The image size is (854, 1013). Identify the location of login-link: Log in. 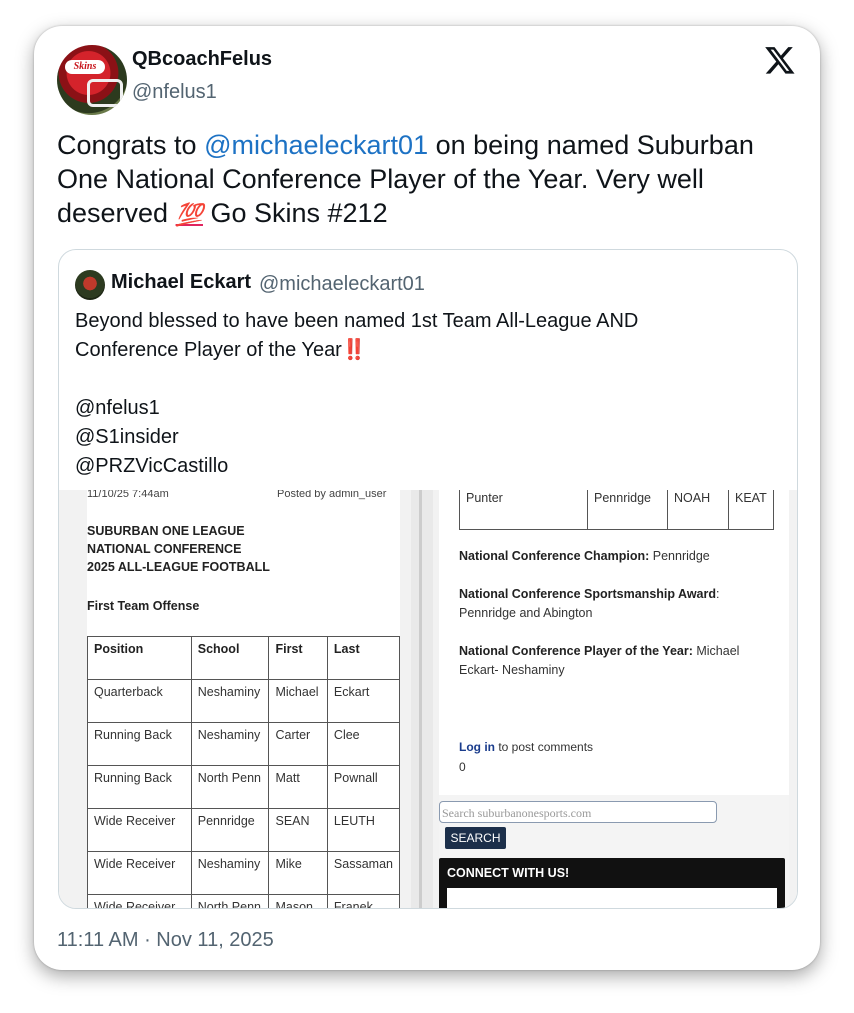
(477, 747).